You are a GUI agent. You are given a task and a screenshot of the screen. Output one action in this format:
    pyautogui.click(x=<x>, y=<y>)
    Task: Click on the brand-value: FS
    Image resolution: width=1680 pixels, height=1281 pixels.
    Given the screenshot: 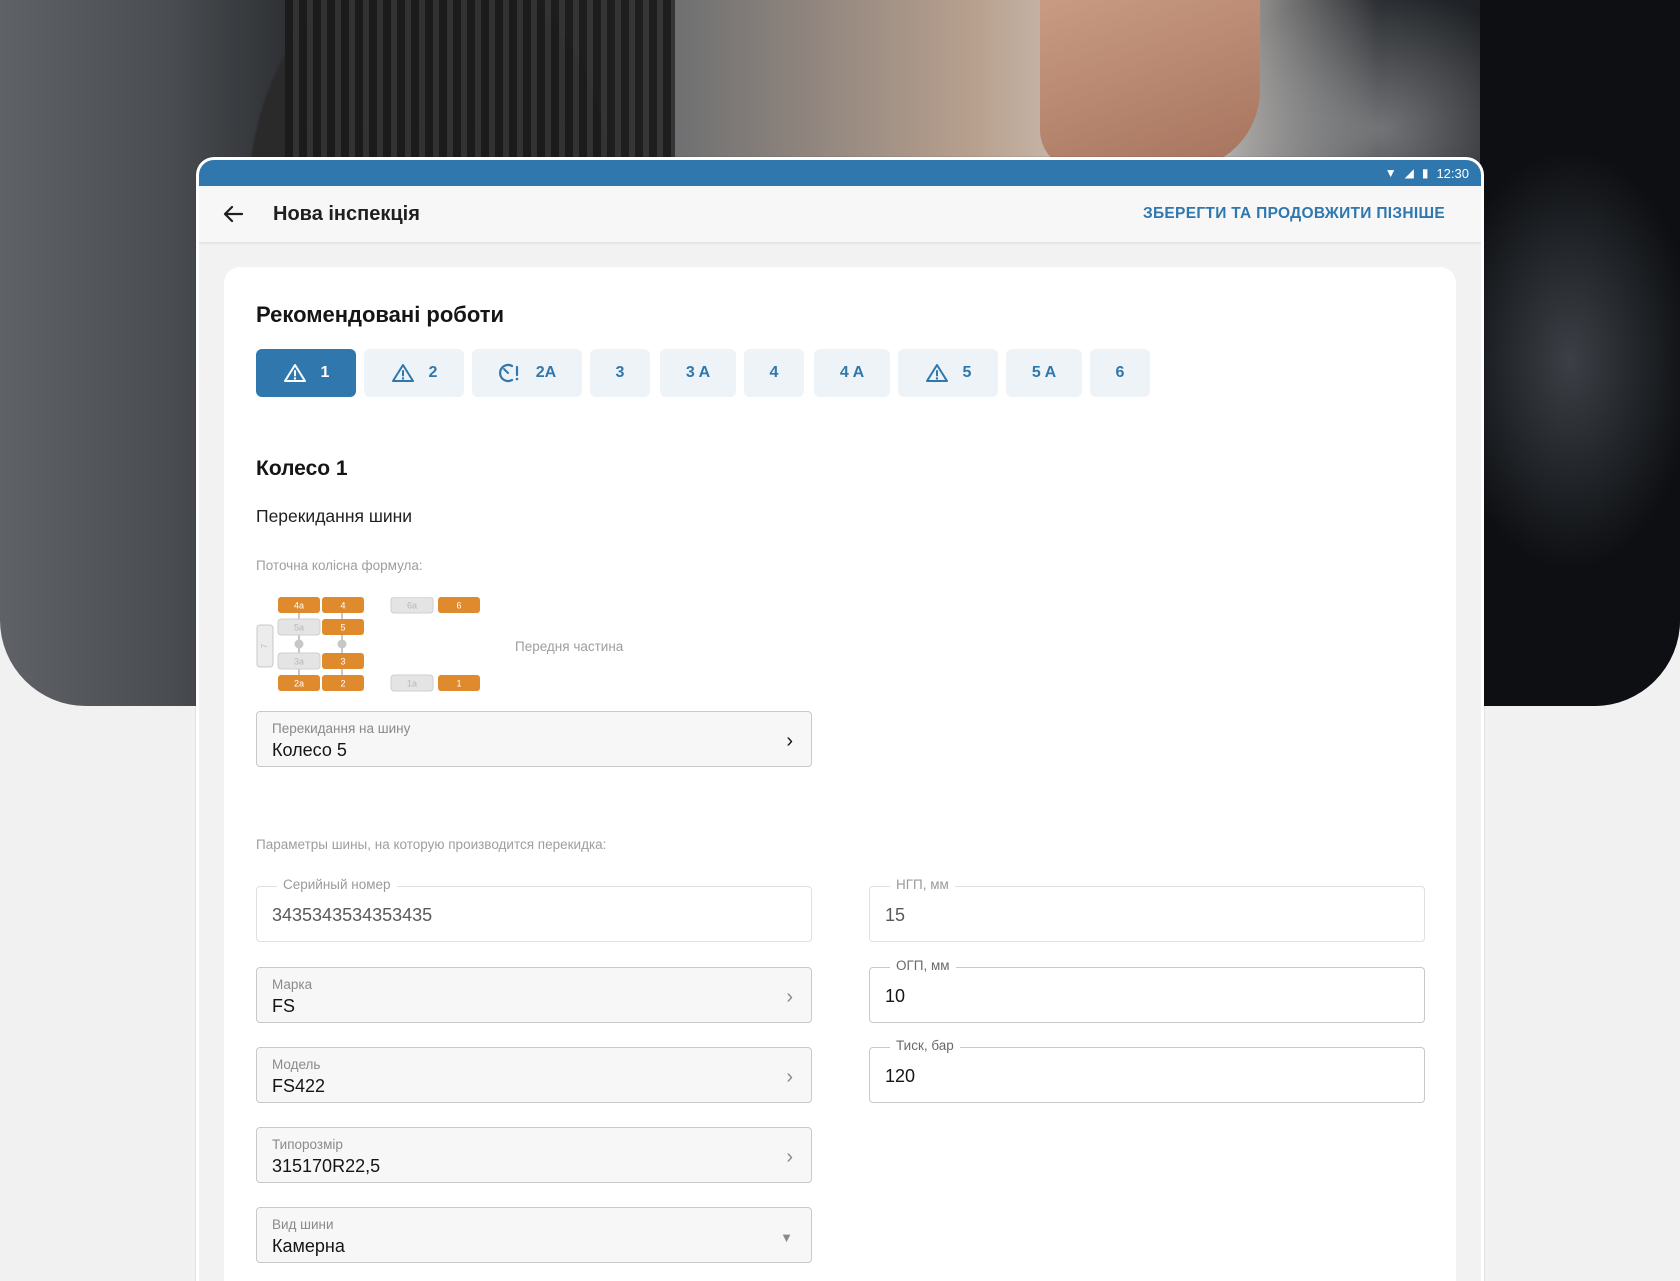 What is the action you would take?
    pyautogui.click(x=284, y=1006)
    